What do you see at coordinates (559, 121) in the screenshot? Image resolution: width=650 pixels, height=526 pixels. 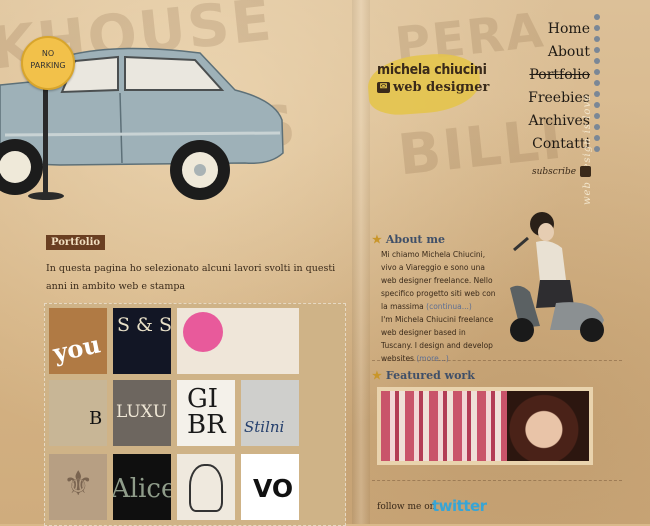 I see `nav-archives: Archives` at bounding box center [559, 121].